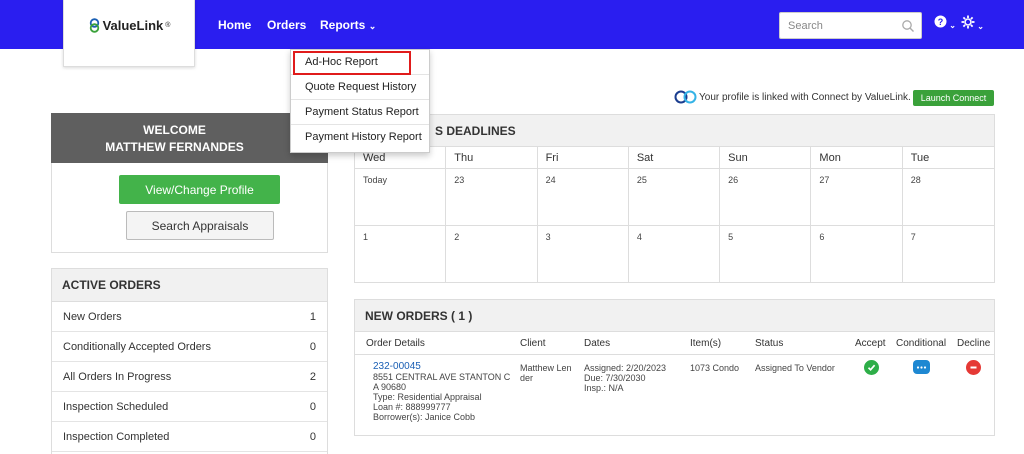  I want to click on welcome-header: WELCOME MATTHEW FERNANDES, so click(189, 138).